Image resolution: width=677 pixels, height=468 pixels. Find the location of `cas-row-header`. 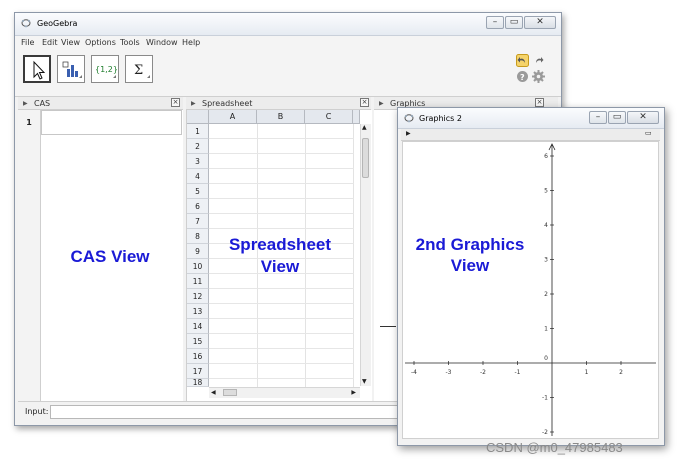

cas-row-header is located at coordinates (29, 255).